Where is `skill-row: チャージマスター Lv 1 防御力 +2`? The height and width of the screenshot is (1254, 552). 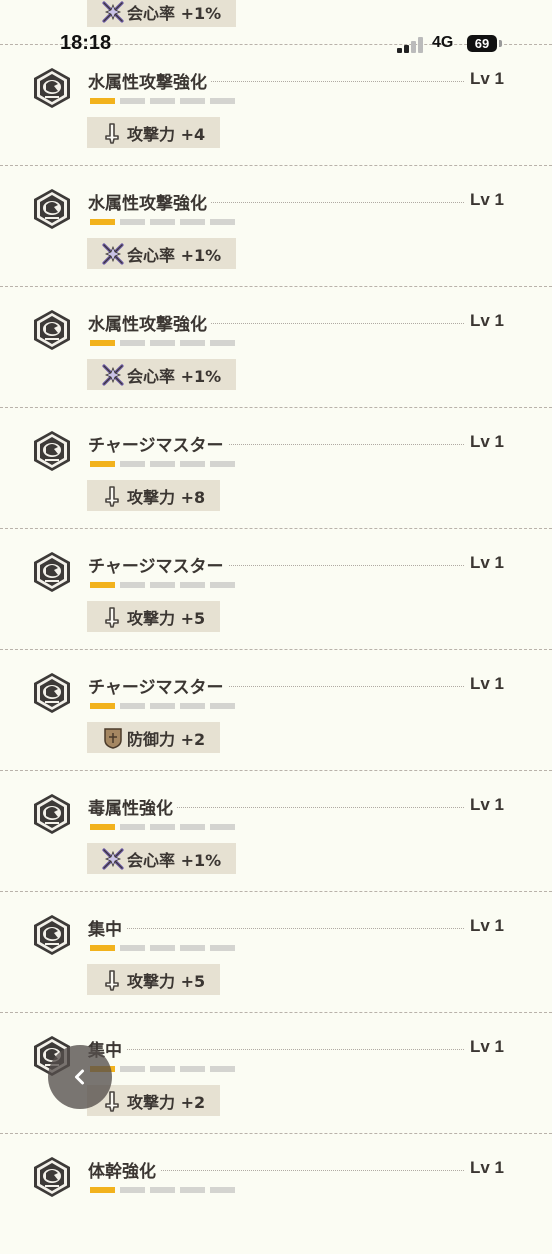 skill-row: チャージマスター Lv 1 防御力 +2 is located at coordinates (276, 709).